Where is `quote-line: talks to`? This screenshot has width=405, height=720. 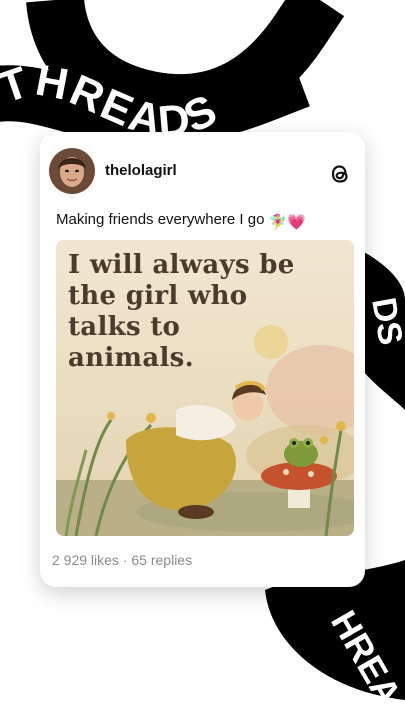
quote-line: talks to is located at coordinates (124, 327).